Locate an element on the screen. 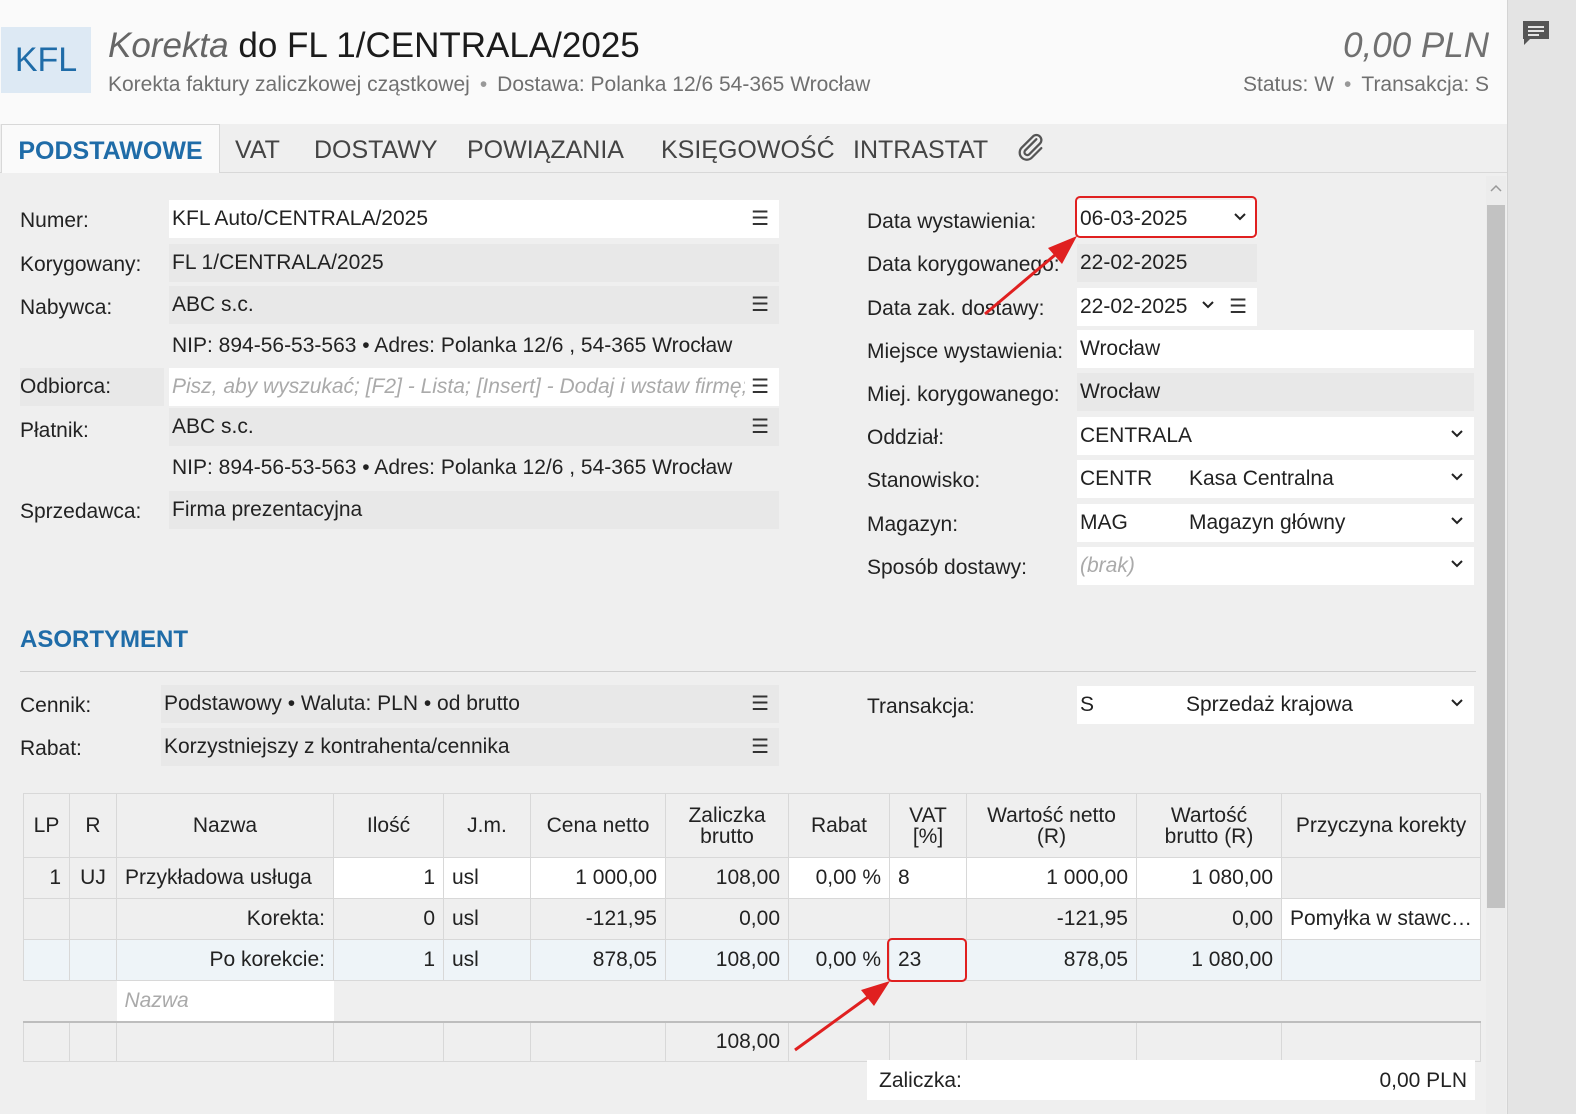 Image resolution: width=1576 pixels, height=1114 pixels. document-type-badge: KFL is located at coordinates (46, 60).